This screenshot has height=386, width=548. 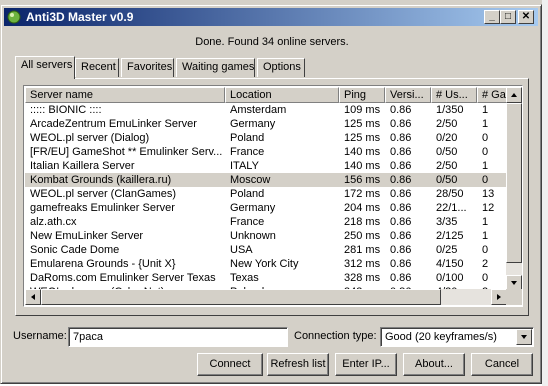 What do you see at coordinates (502, 364) in the screenshot?
I see `cancel-button: Cancel` at bounding box center [502, 364].